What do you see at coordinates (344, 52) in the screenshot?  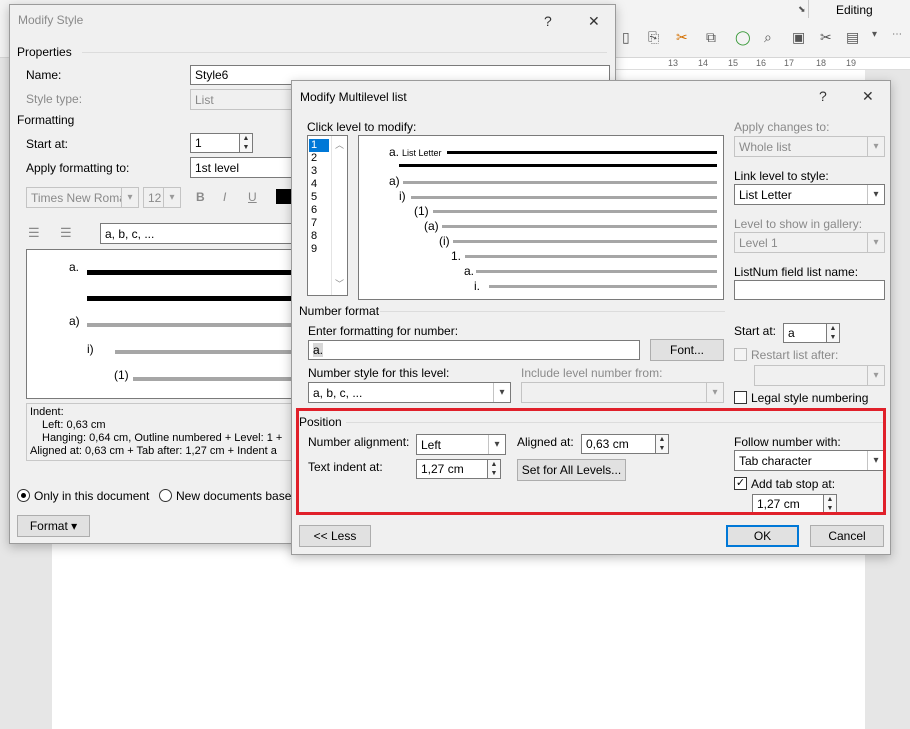 I see `divider` at bounding box center [344, 52].